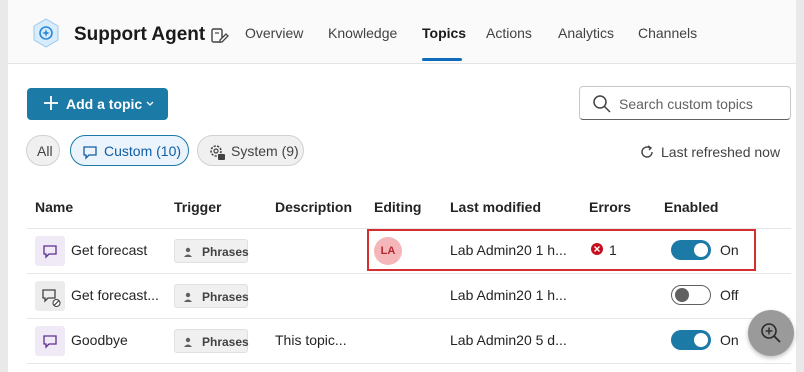  Describe the element at coordinates (721, 152) in the screenshot. I see `refresh-label: Last refreshed now` at that location.